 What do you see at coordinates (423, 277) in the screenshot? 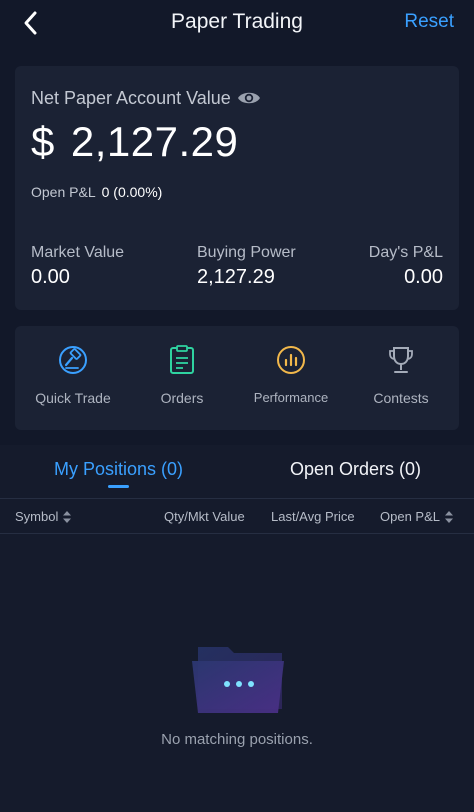
I see `days-pl-number: 0.00` at bounding box center [423, 277].